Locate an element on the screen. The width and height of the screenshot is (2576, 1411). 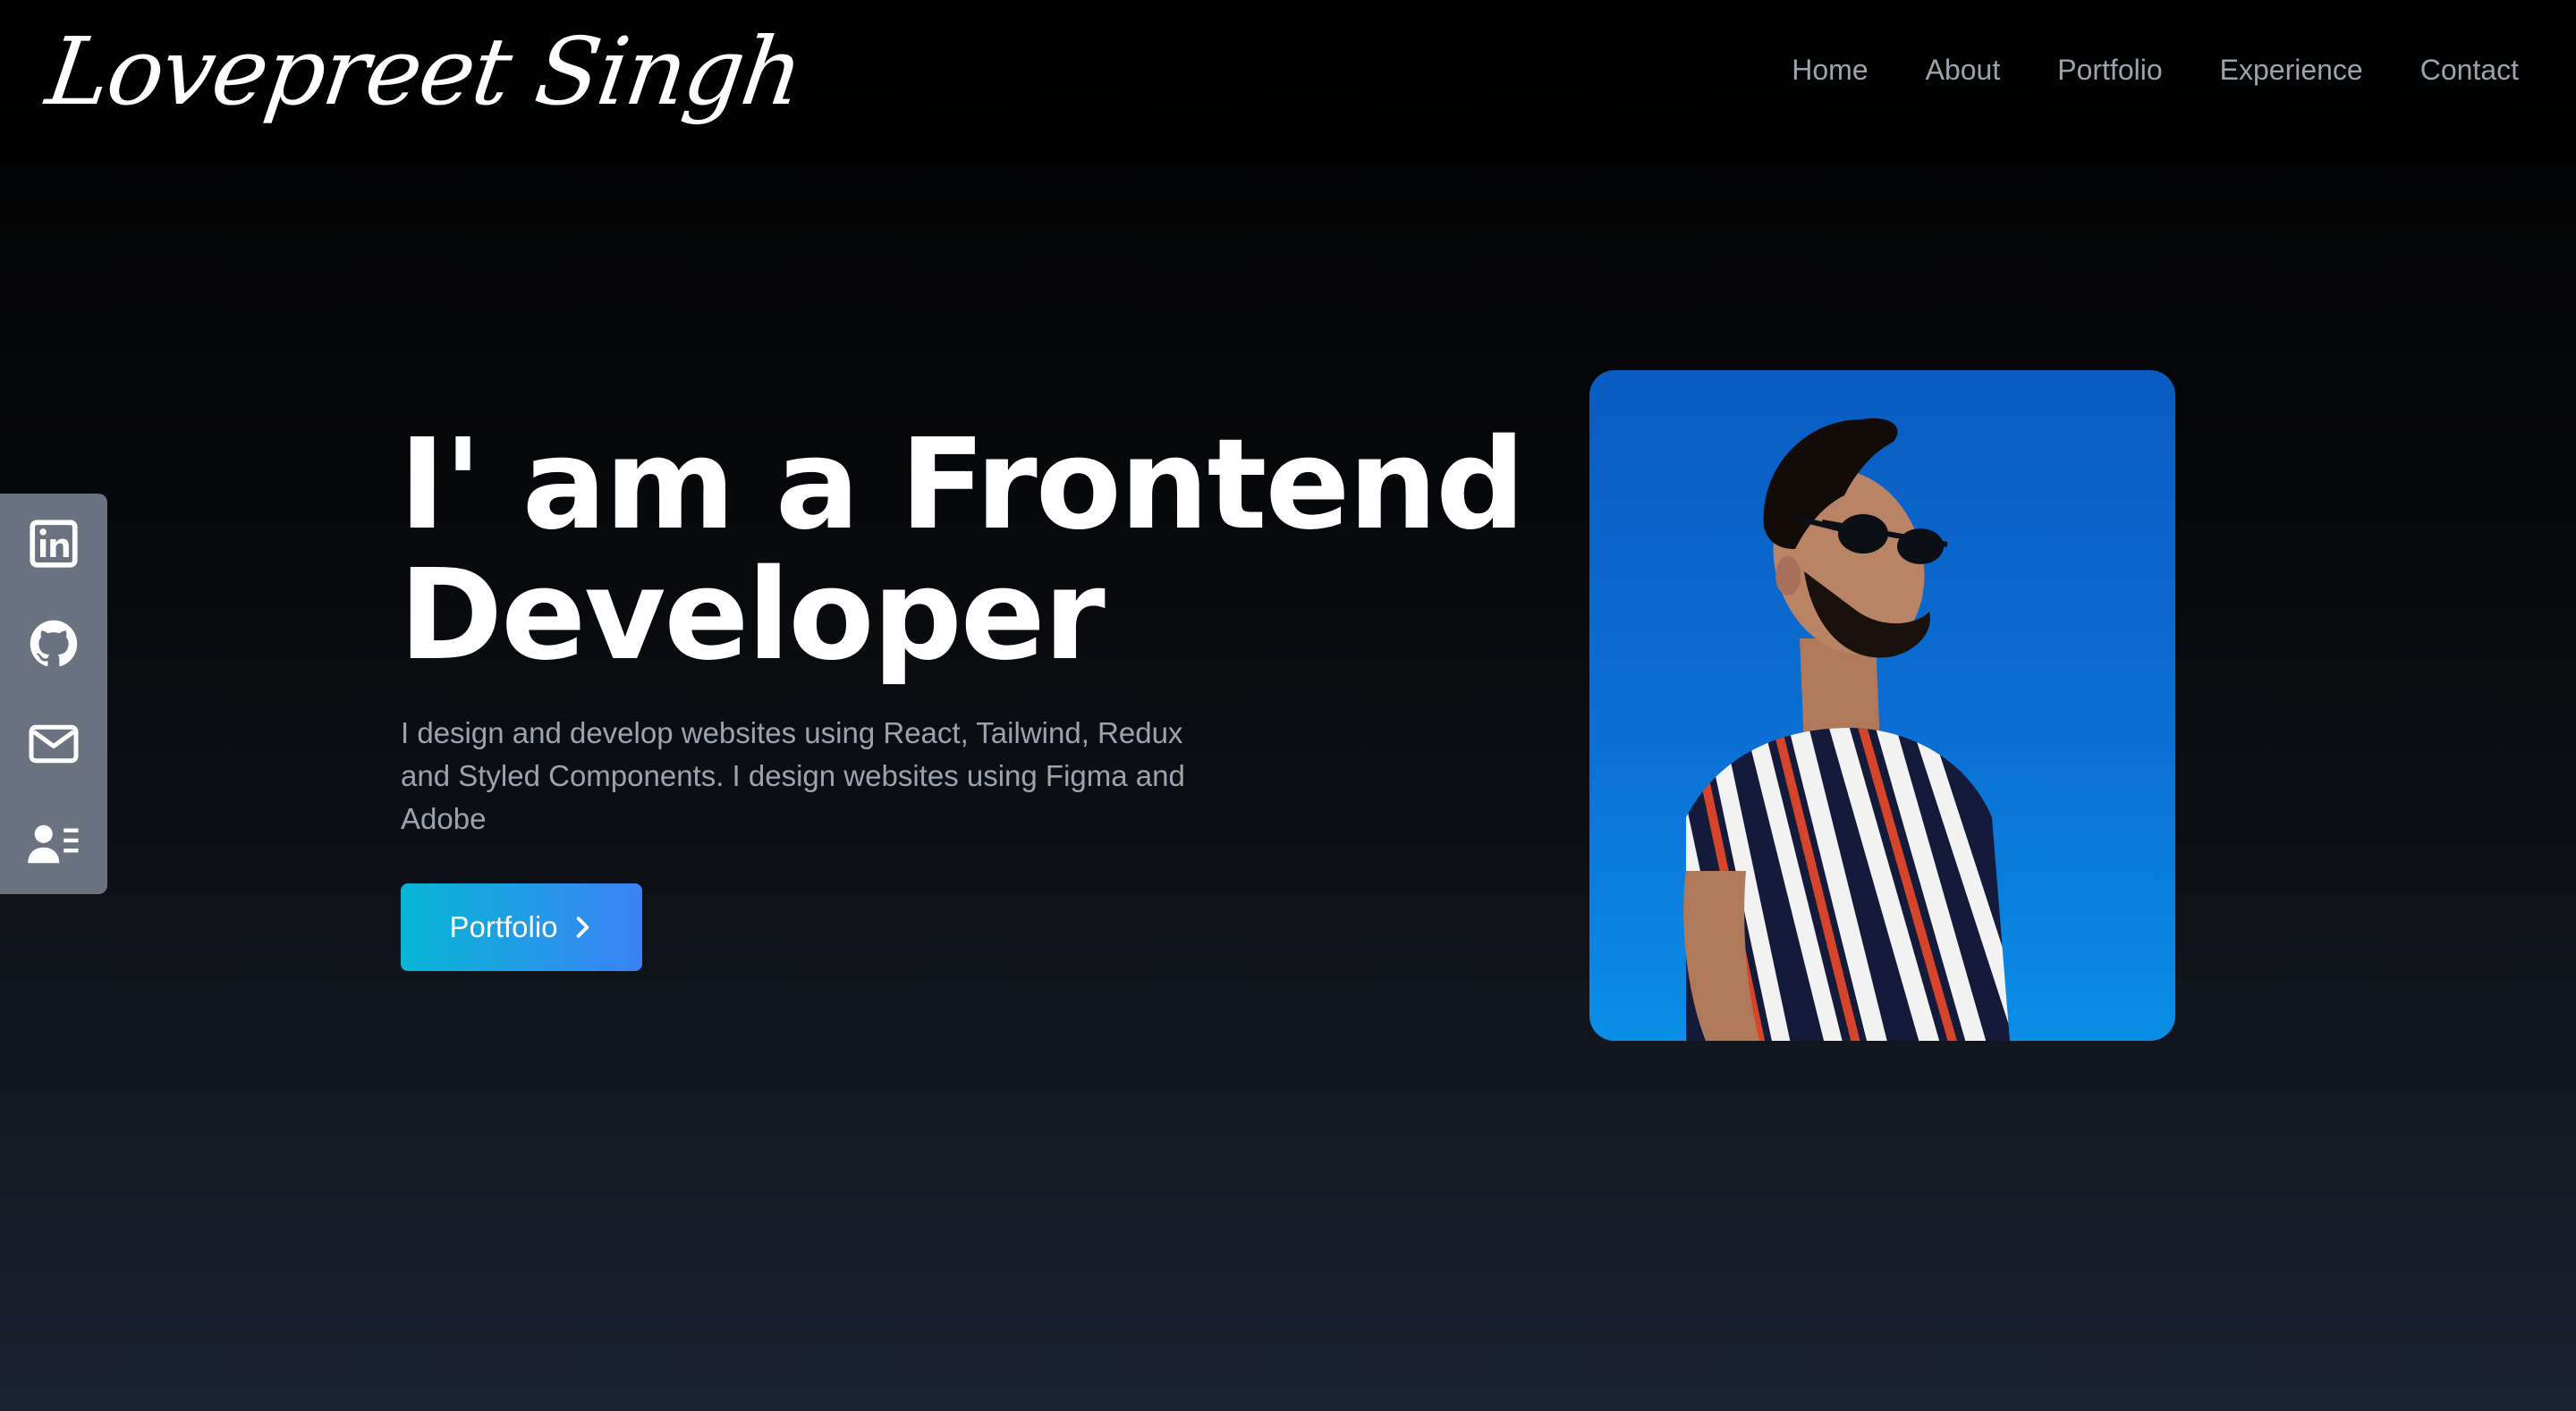
hero-title-line-1: I' am a Frontend is located at coordinates (962, 485).